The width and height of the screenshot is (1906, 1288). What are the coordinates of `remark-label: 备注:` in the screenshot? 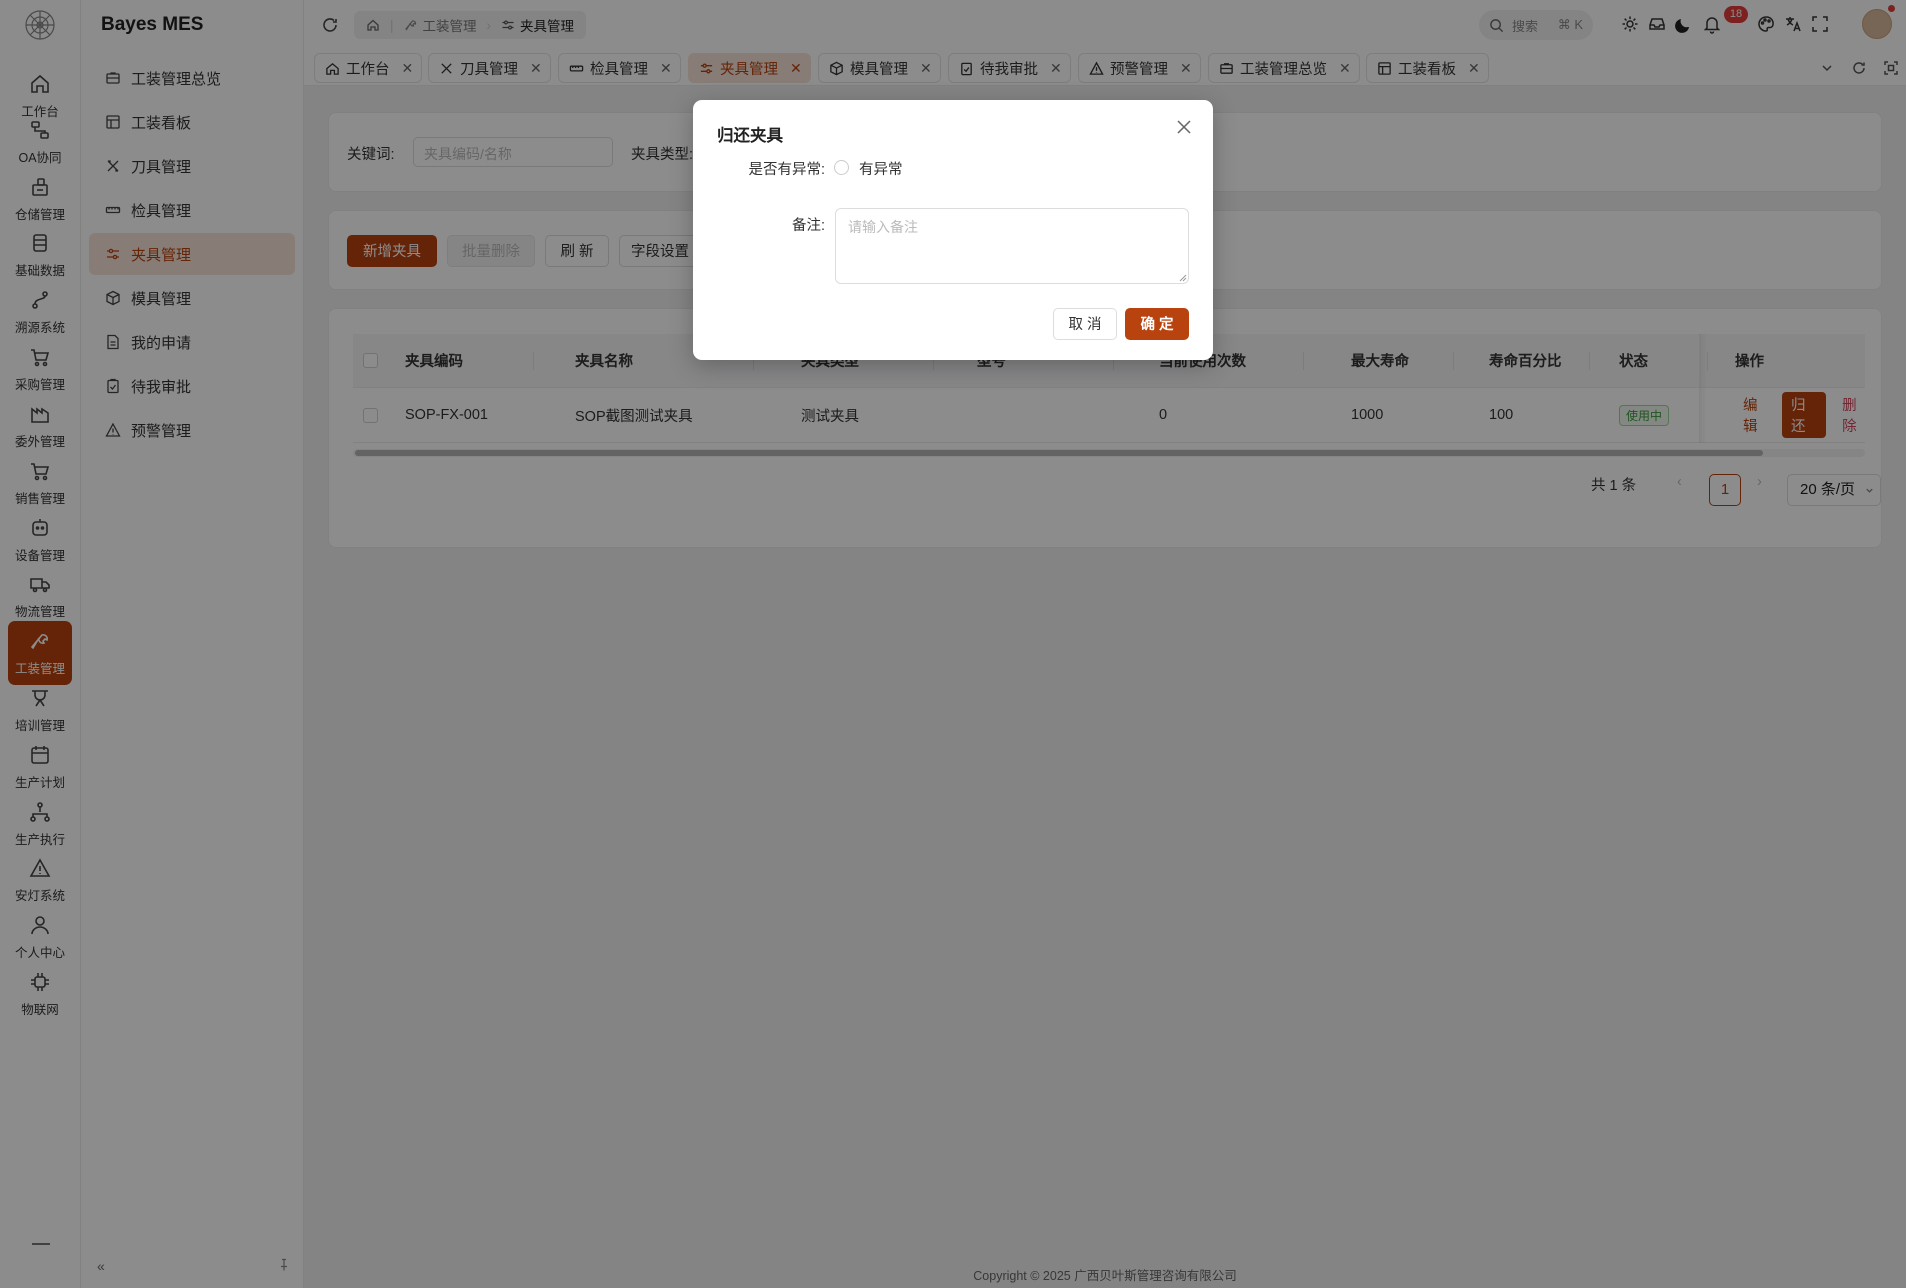 It's located at (808, 226).